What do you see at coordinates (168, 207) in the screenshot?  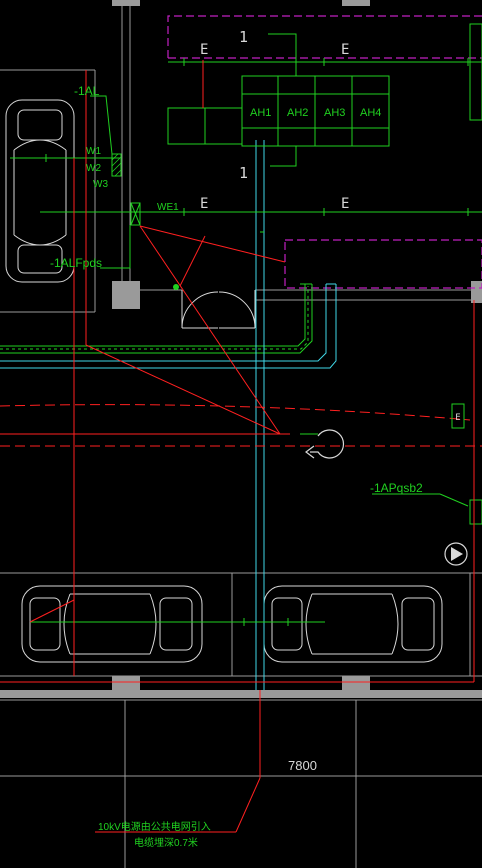 I see `circuit-we1-label: WE1` at bounding box center [168, 207].